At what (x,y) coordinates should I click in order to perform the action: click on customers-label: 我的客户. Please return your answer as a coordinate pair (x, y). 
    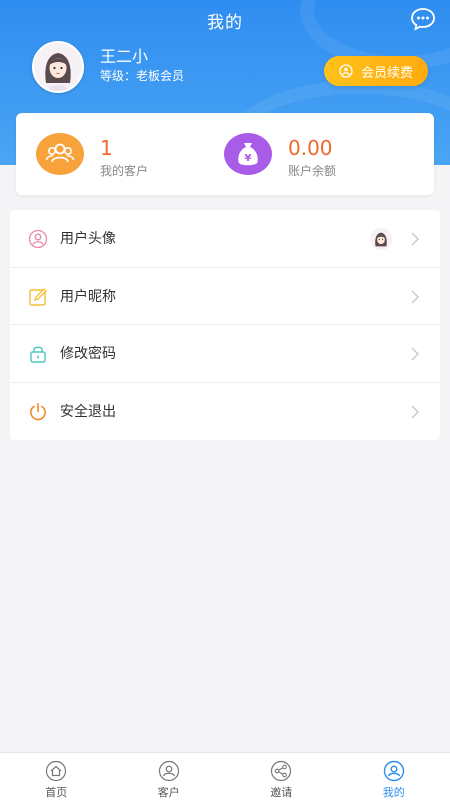
    Looking at the image, I should click on (124, 171).